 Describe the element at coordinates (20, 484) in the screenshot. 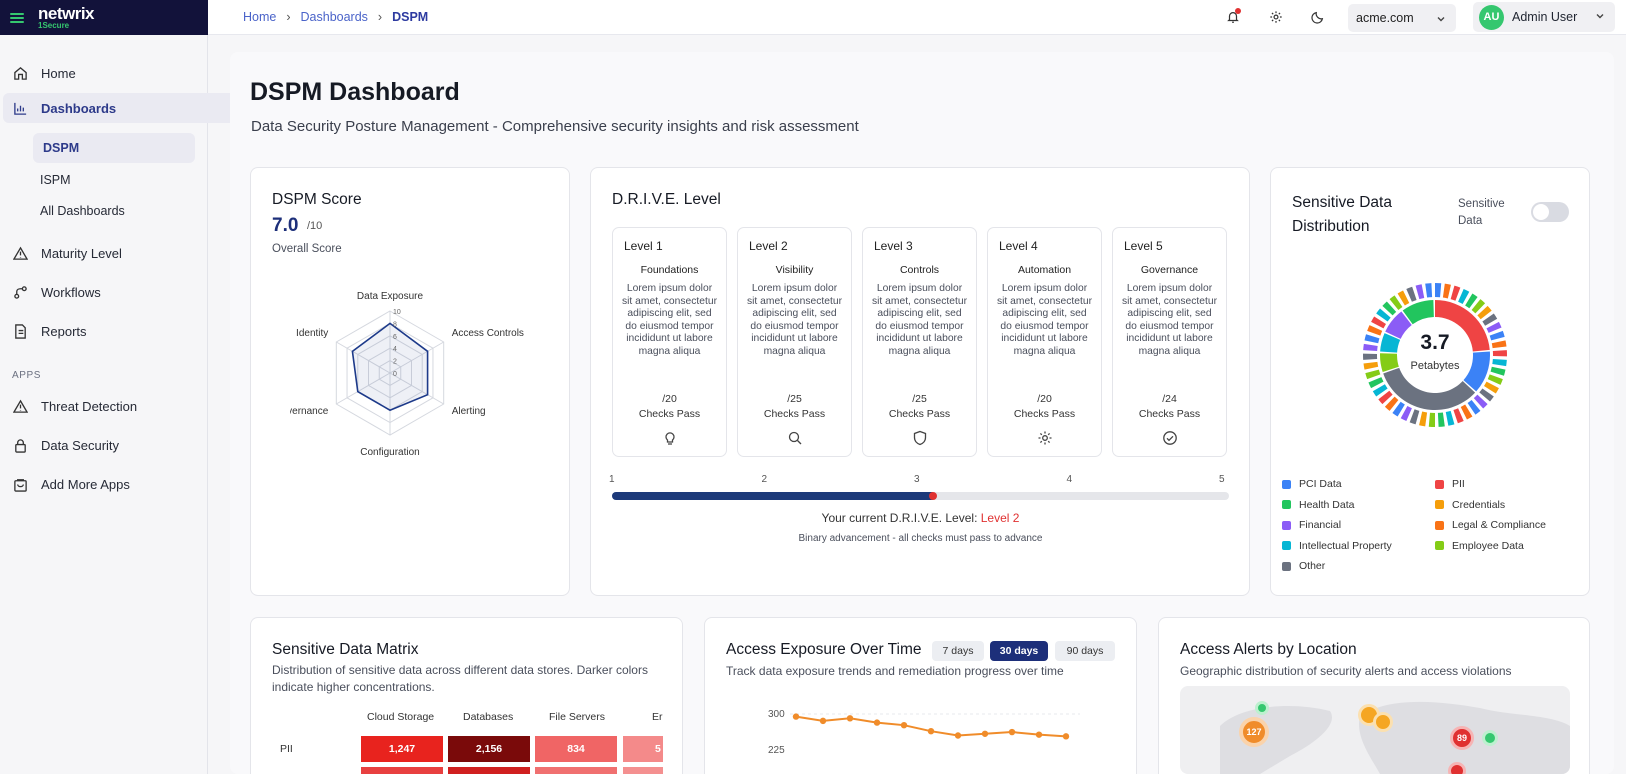

I see `bag-icon` at that location.